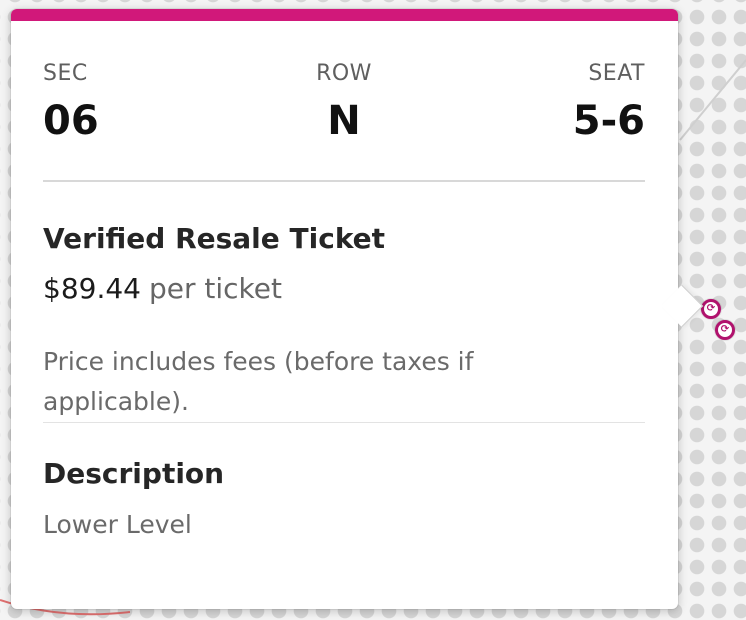 This screenshot has height=620, width=746. Describe the element at coordinates (117, 524) in the screenshot. I see `description-text: Lower Level` at that location.